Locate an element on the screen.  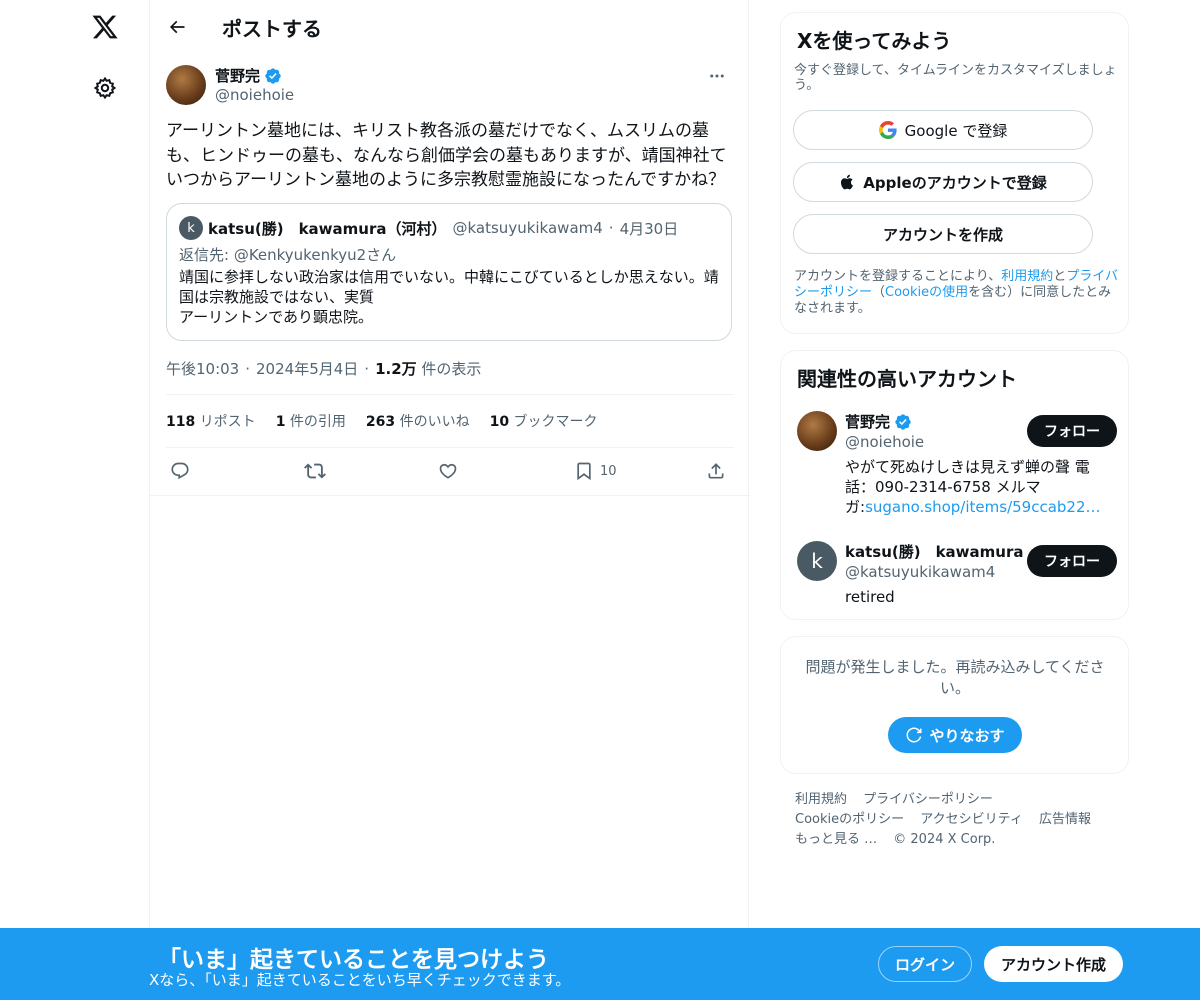
create-account-button: アカウントを作成 is located at coordinates (943, 234).